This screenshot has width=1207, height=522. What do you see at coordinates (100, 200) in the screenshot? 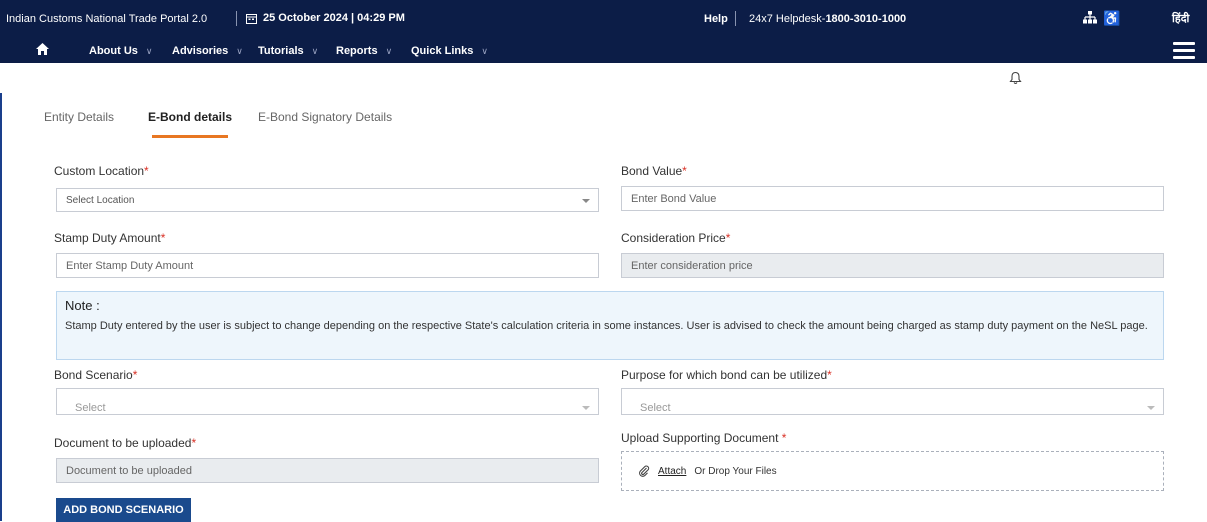
I see `custom-location-placeholder: Select Location` at bounding box center [100, 200].